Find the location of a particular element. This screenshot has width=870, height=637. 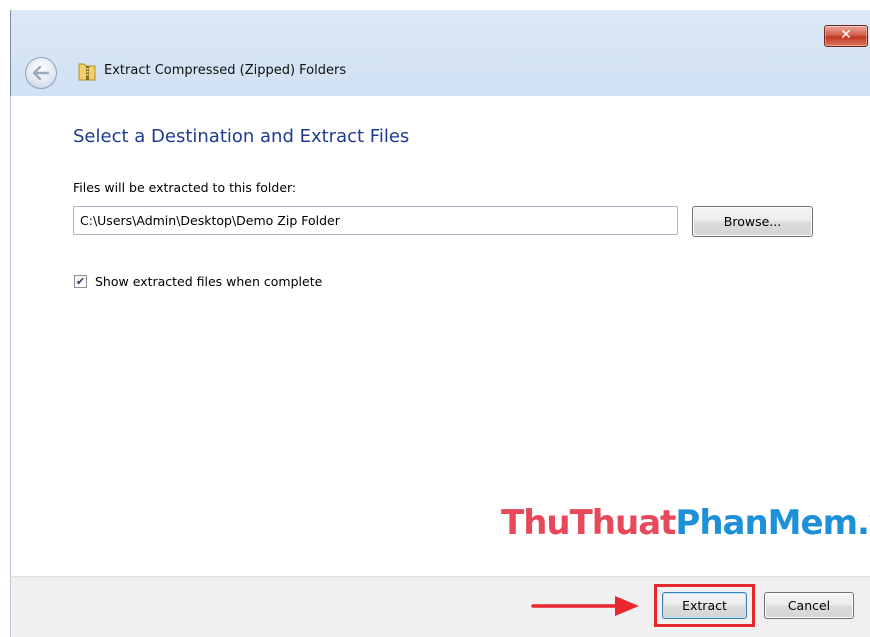

destination-path-input: C:\Users\Admin\Desktop\Demo Zip Folder is located at coordinates (375, 220).